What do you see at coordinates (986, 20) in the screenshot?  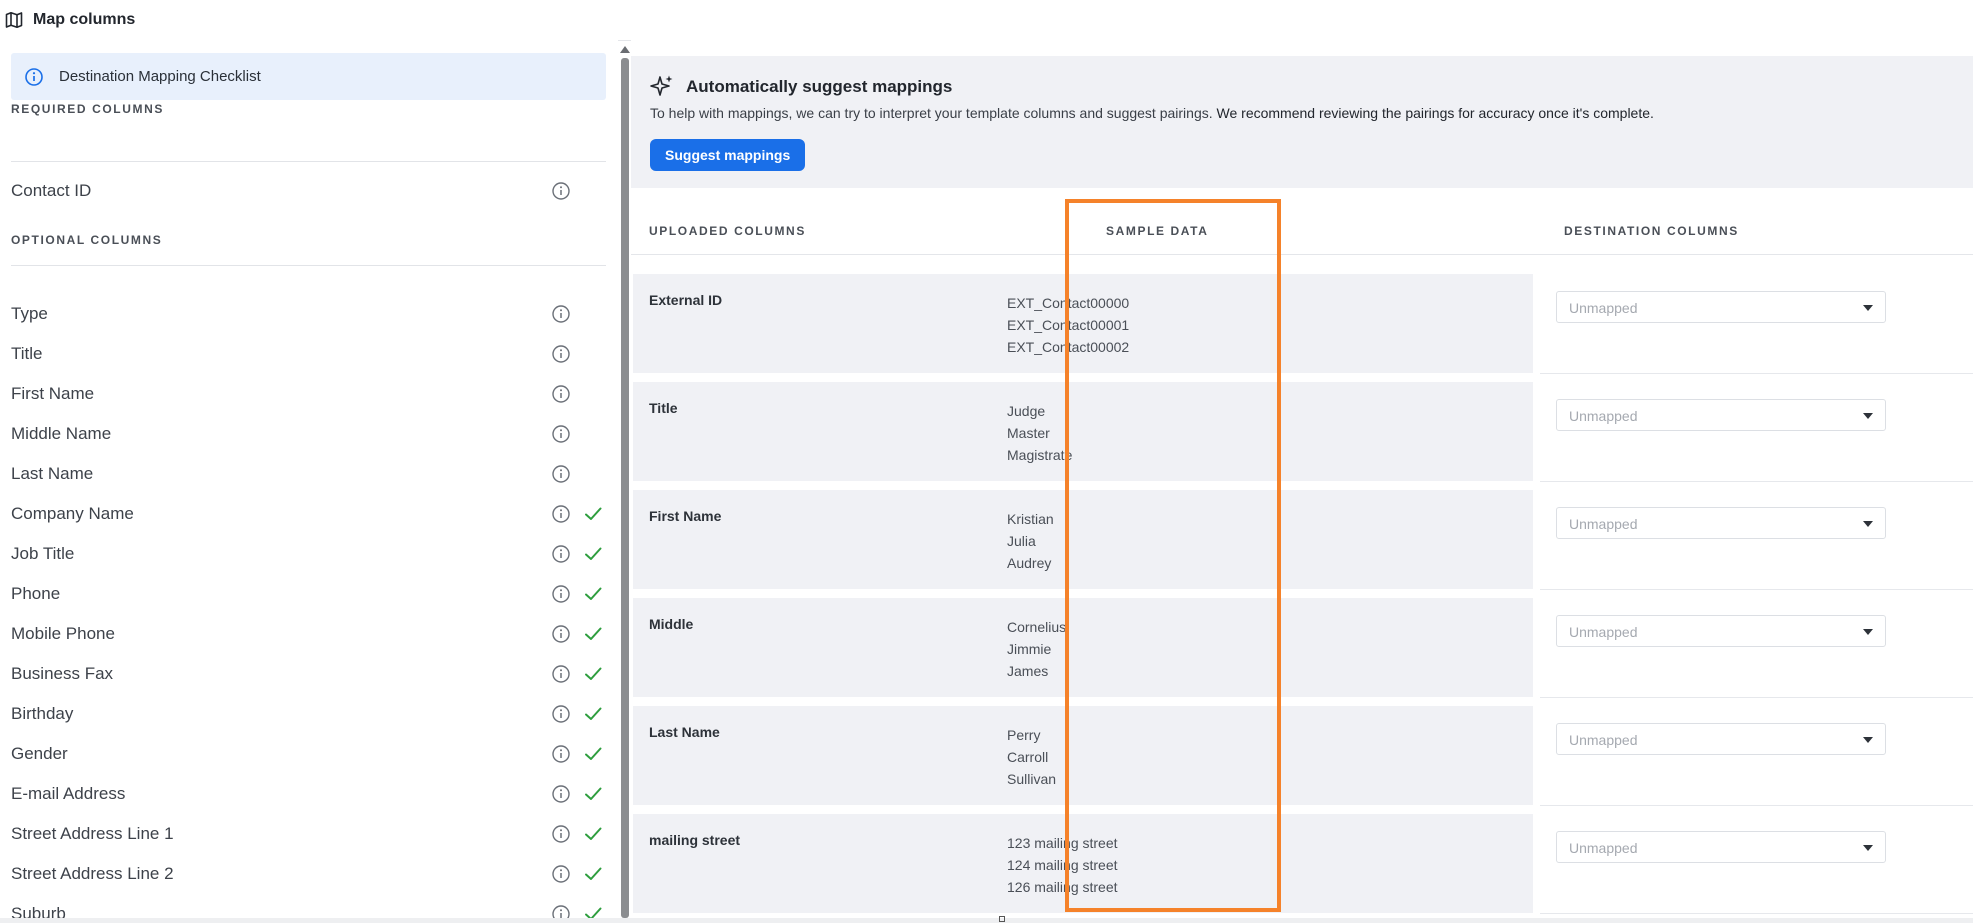 I see `header-bar: Map columns` at bounding box center [986, 20].